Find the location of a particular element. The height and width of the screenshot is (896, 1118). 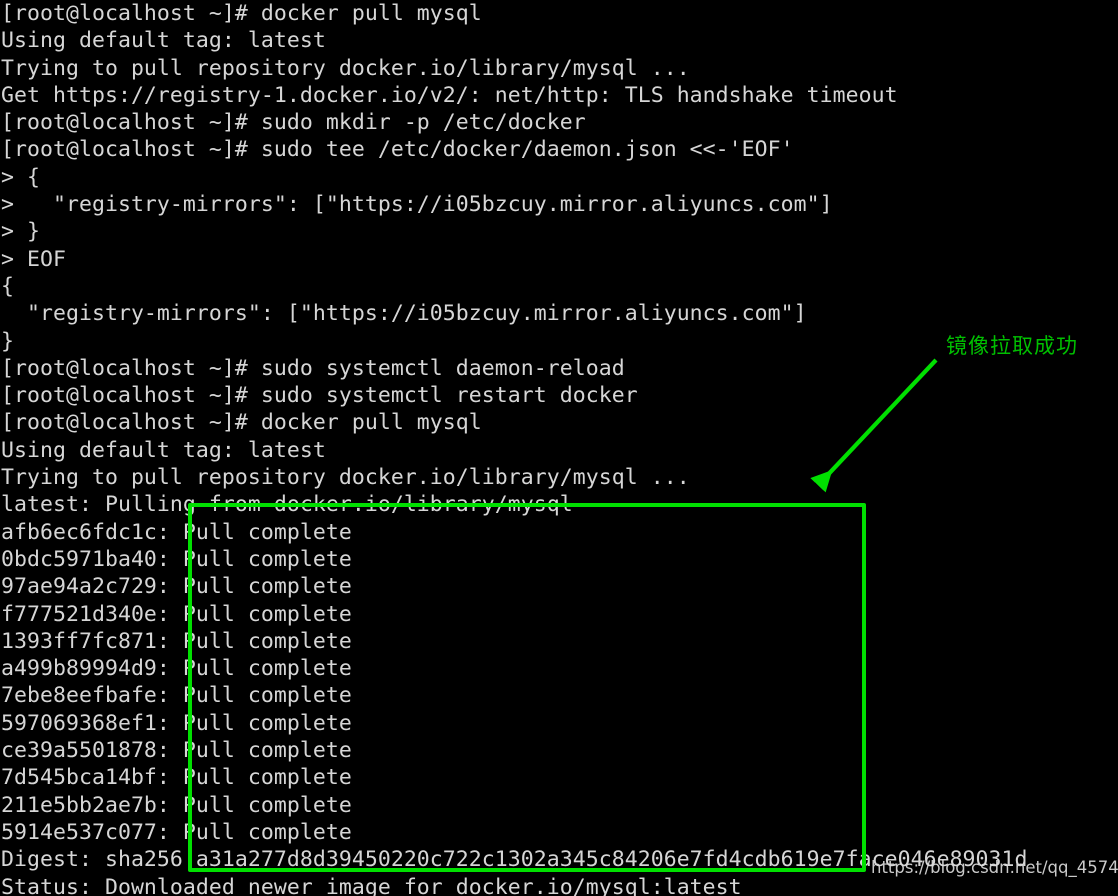

terminal-line: a499b89994d9: Pull complete is located at coordinates (176, 669).